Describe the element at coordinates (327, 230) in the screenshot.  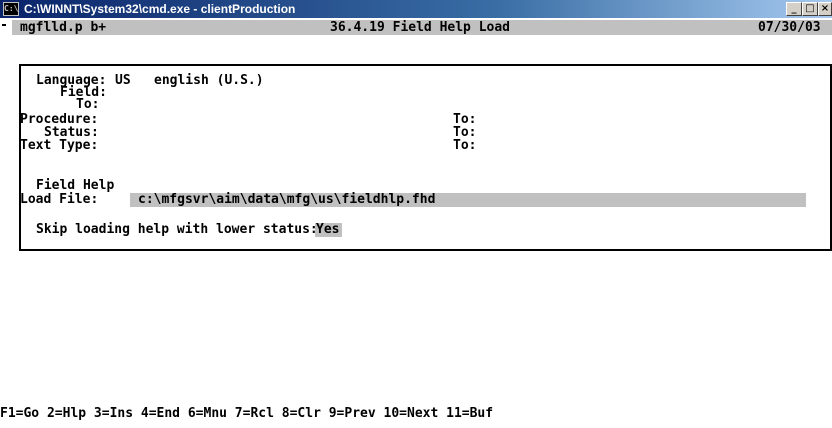
I see `skip-loading-value: Yes` at that location.